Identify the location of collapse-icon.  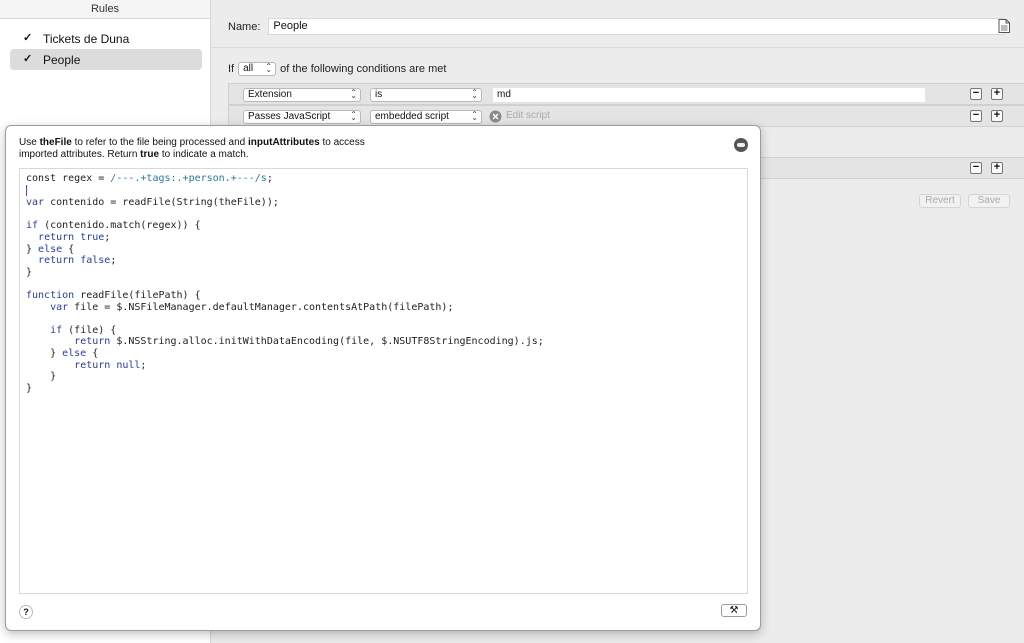
(741, 145).